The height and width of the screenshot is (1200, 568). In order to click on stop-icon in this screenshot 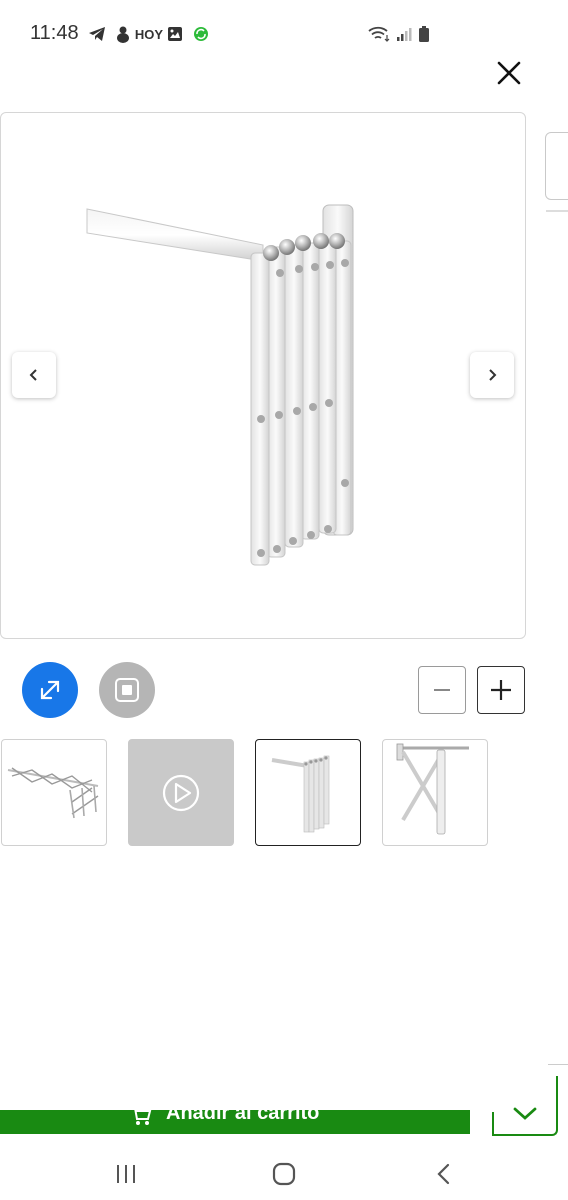, I will do `click(127, 690)`.